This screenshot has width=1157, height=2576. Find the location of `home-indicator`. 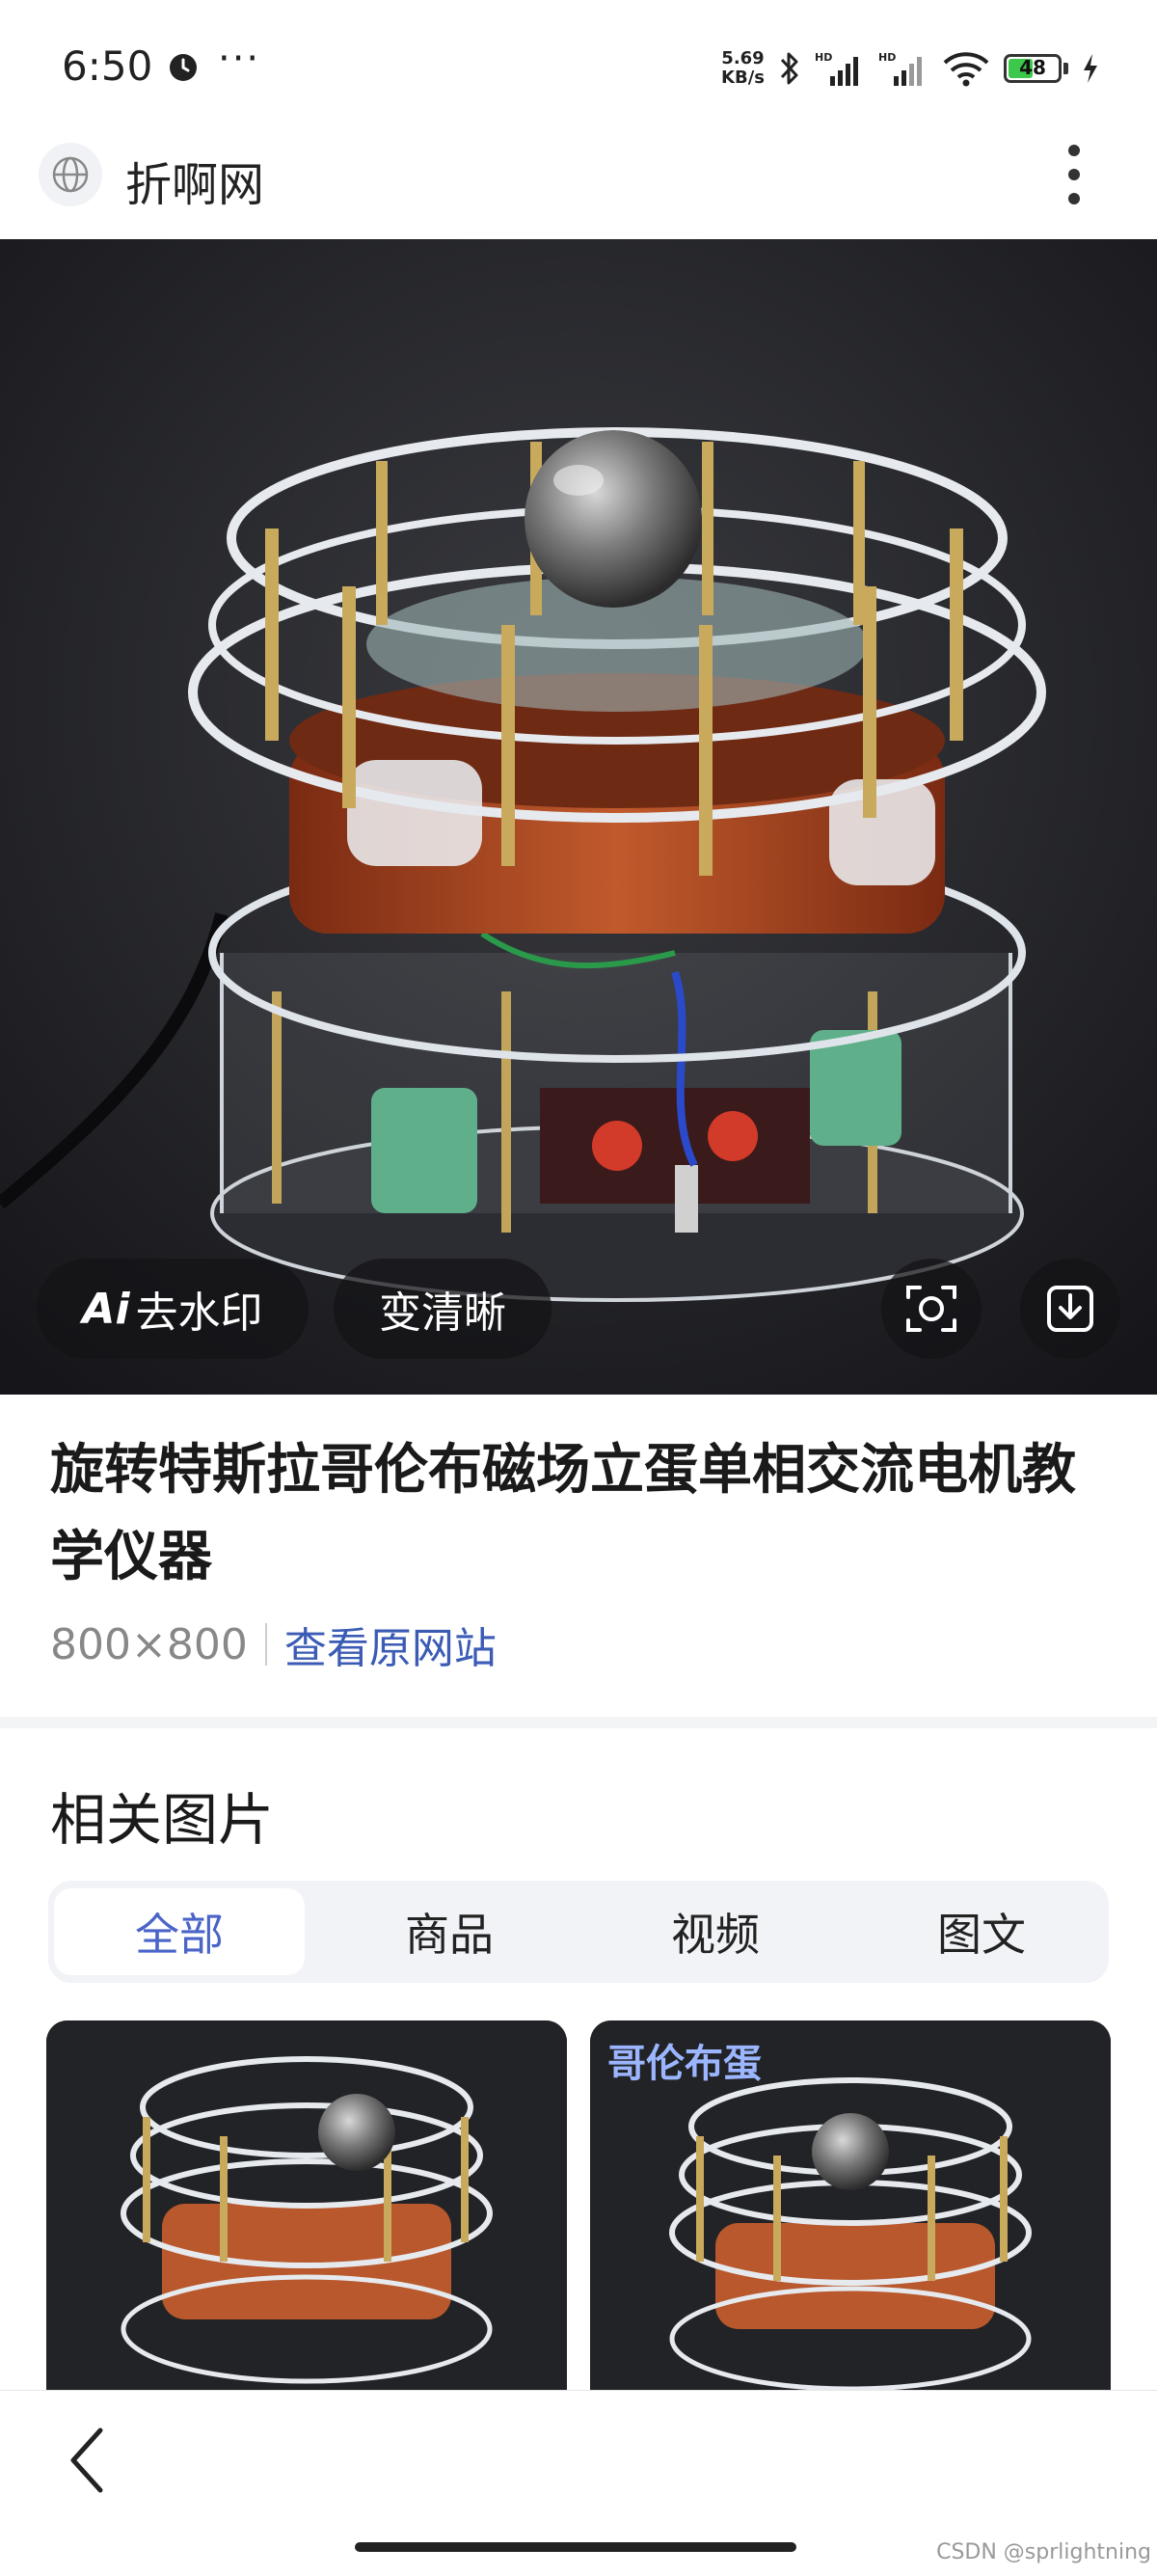

home-indicator is located at coordinates (575, 2547).